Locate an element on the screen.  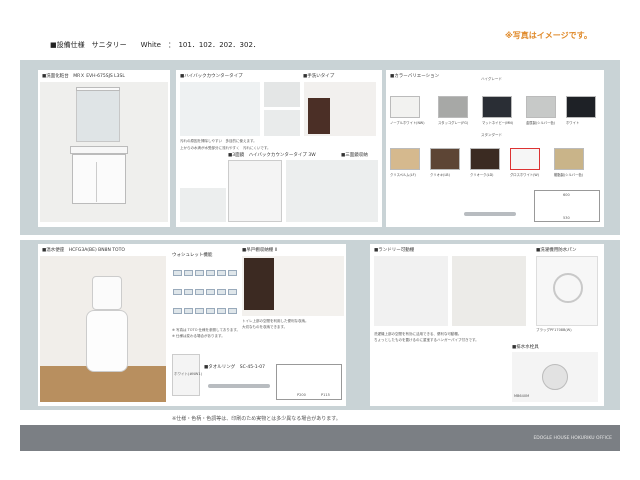
laundry-label: ■ランドリー可動棚 is located at coordinates (394, 250).